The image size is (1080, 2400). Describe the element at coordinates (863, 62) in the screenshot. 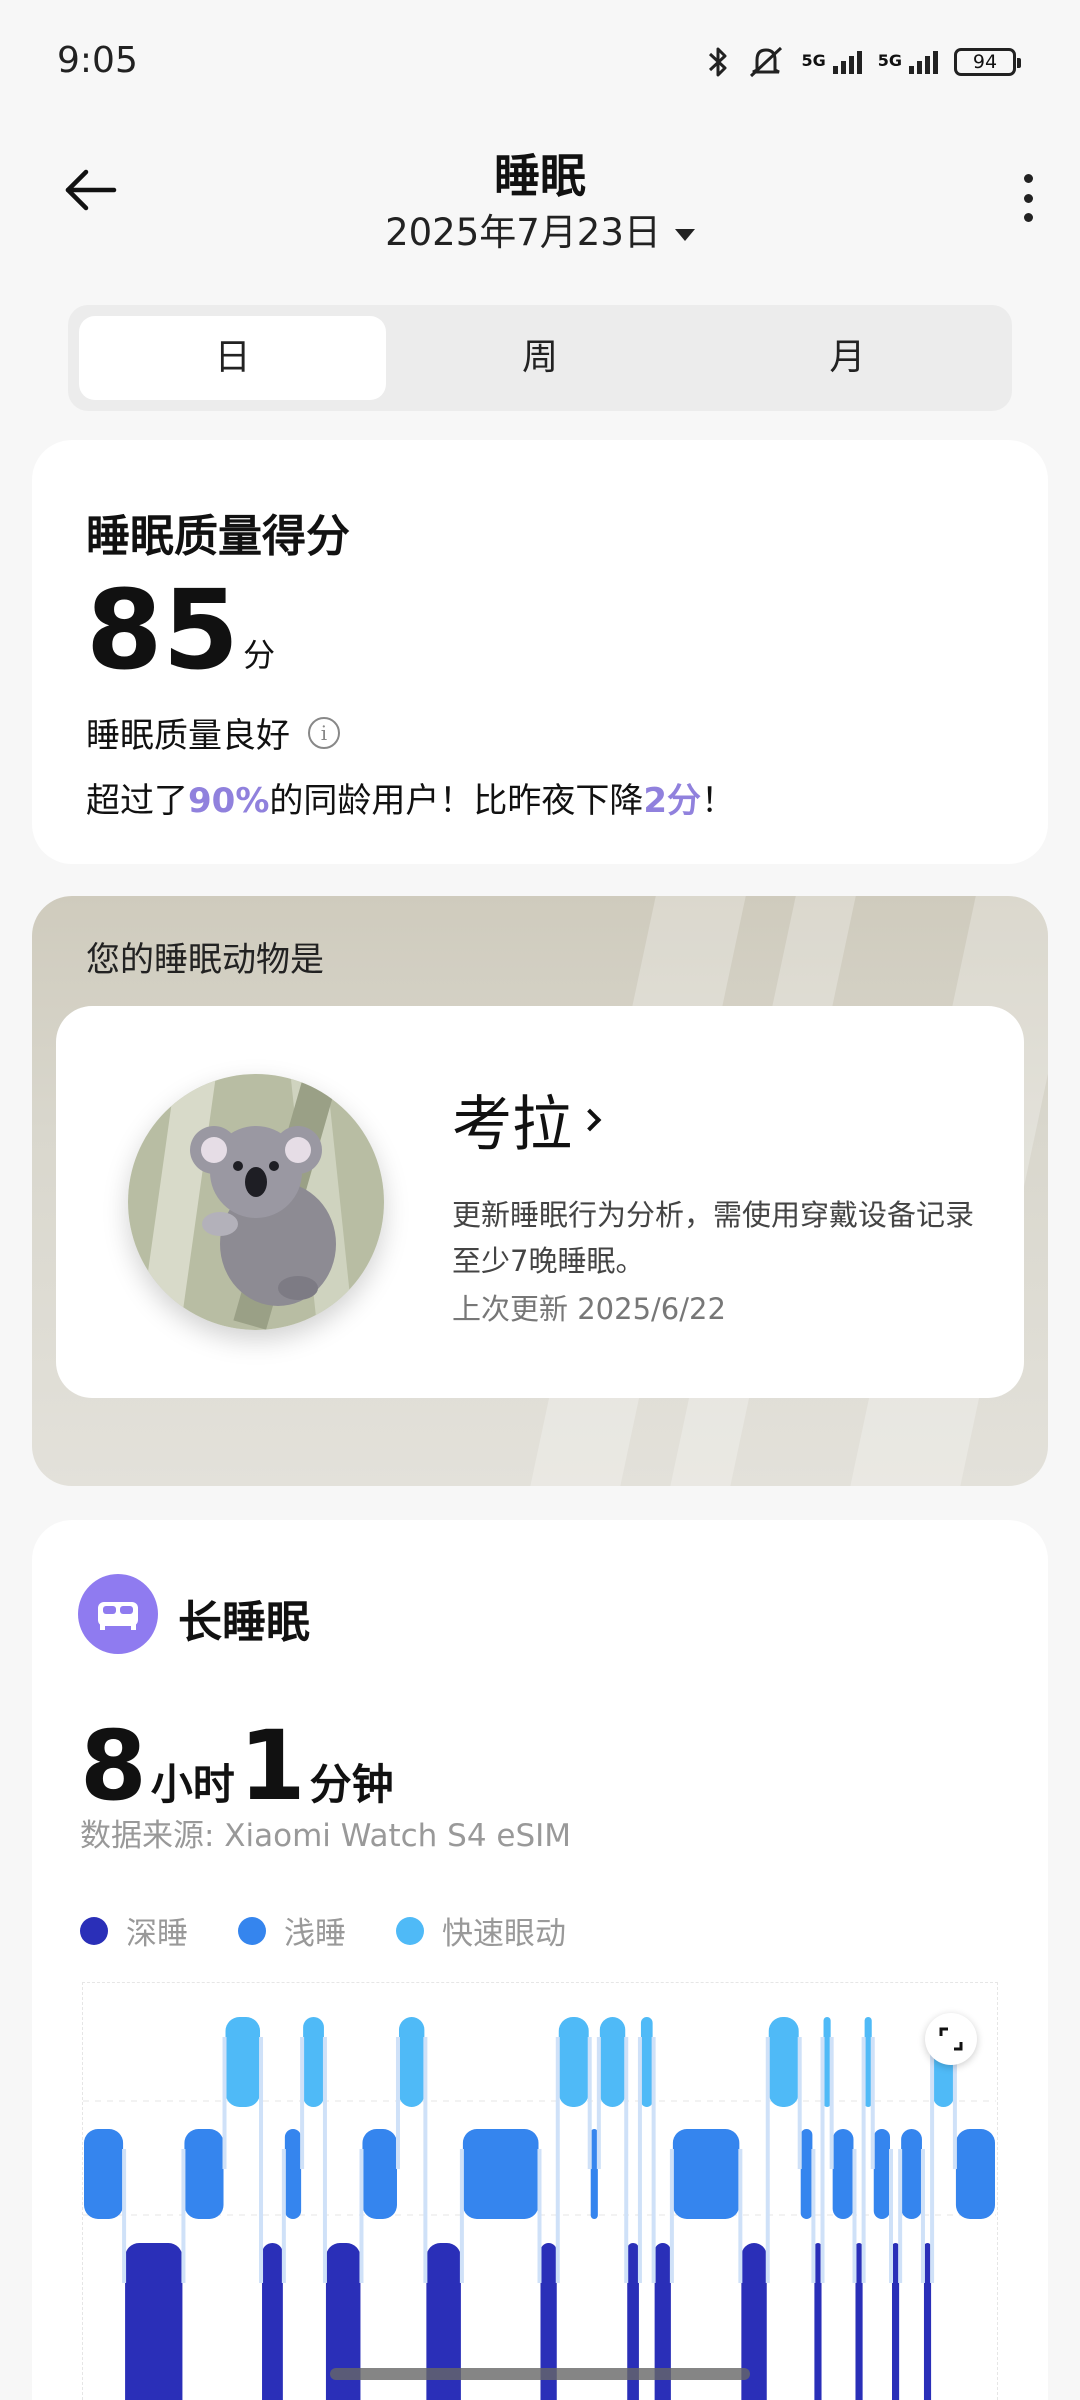

I see `status-icons: 5G 5G 94` at that location.